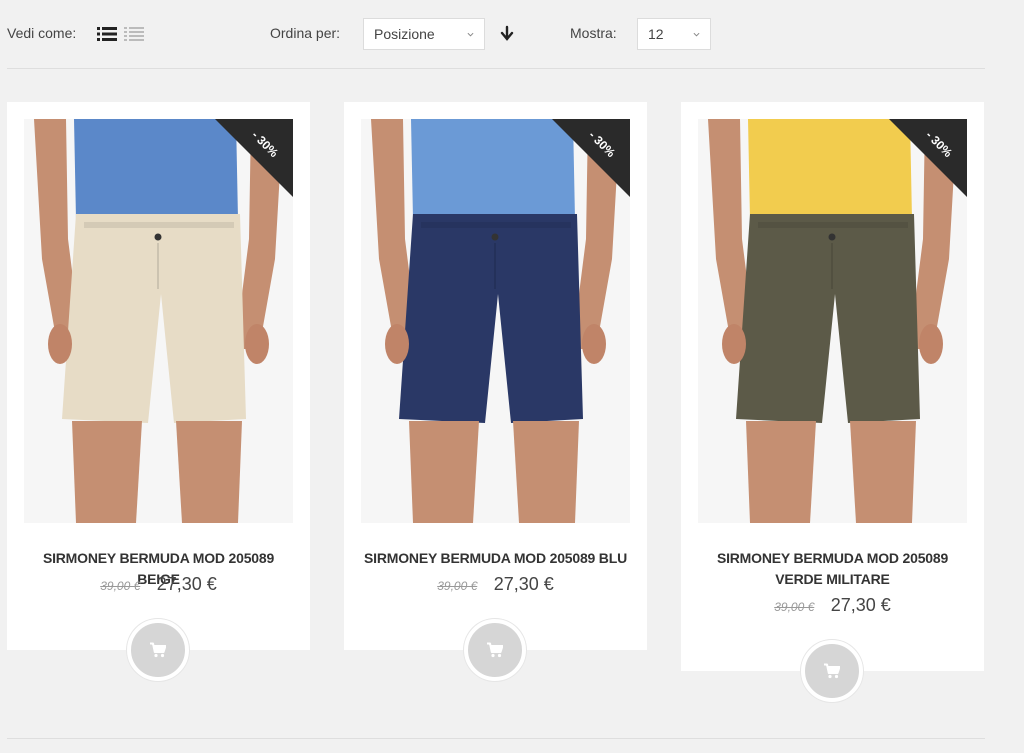  I want to click on show-select: 12, so click(674, 34).